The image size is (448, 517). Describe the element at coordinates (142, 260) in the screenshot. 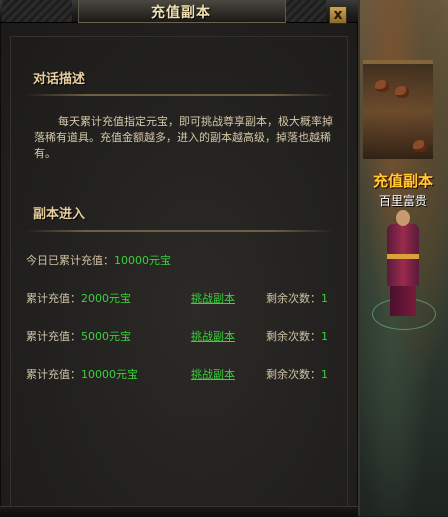

I see `today-recharge-value: 10000元宝` at that location.